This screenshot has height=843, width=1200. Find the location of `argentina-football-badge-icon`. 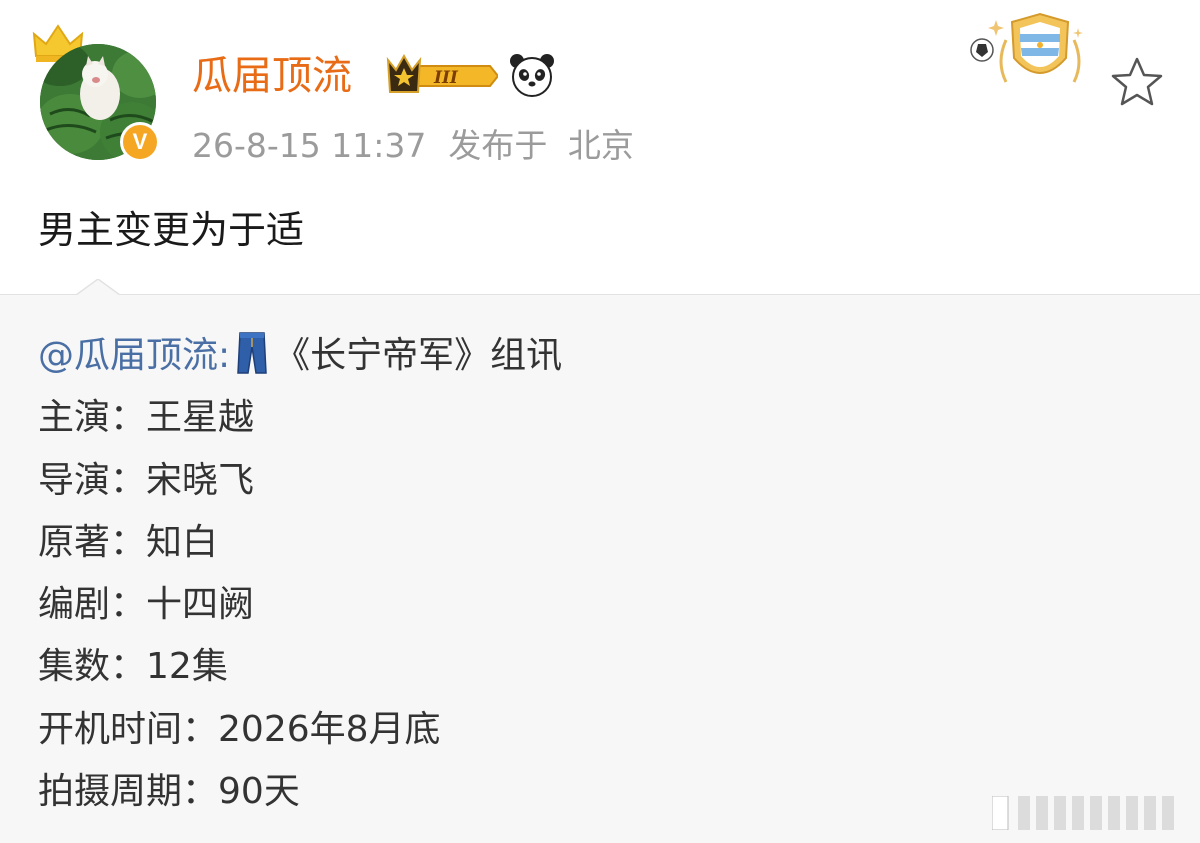

argentina-football-badge-icon is located at coordinates (1028, 52).